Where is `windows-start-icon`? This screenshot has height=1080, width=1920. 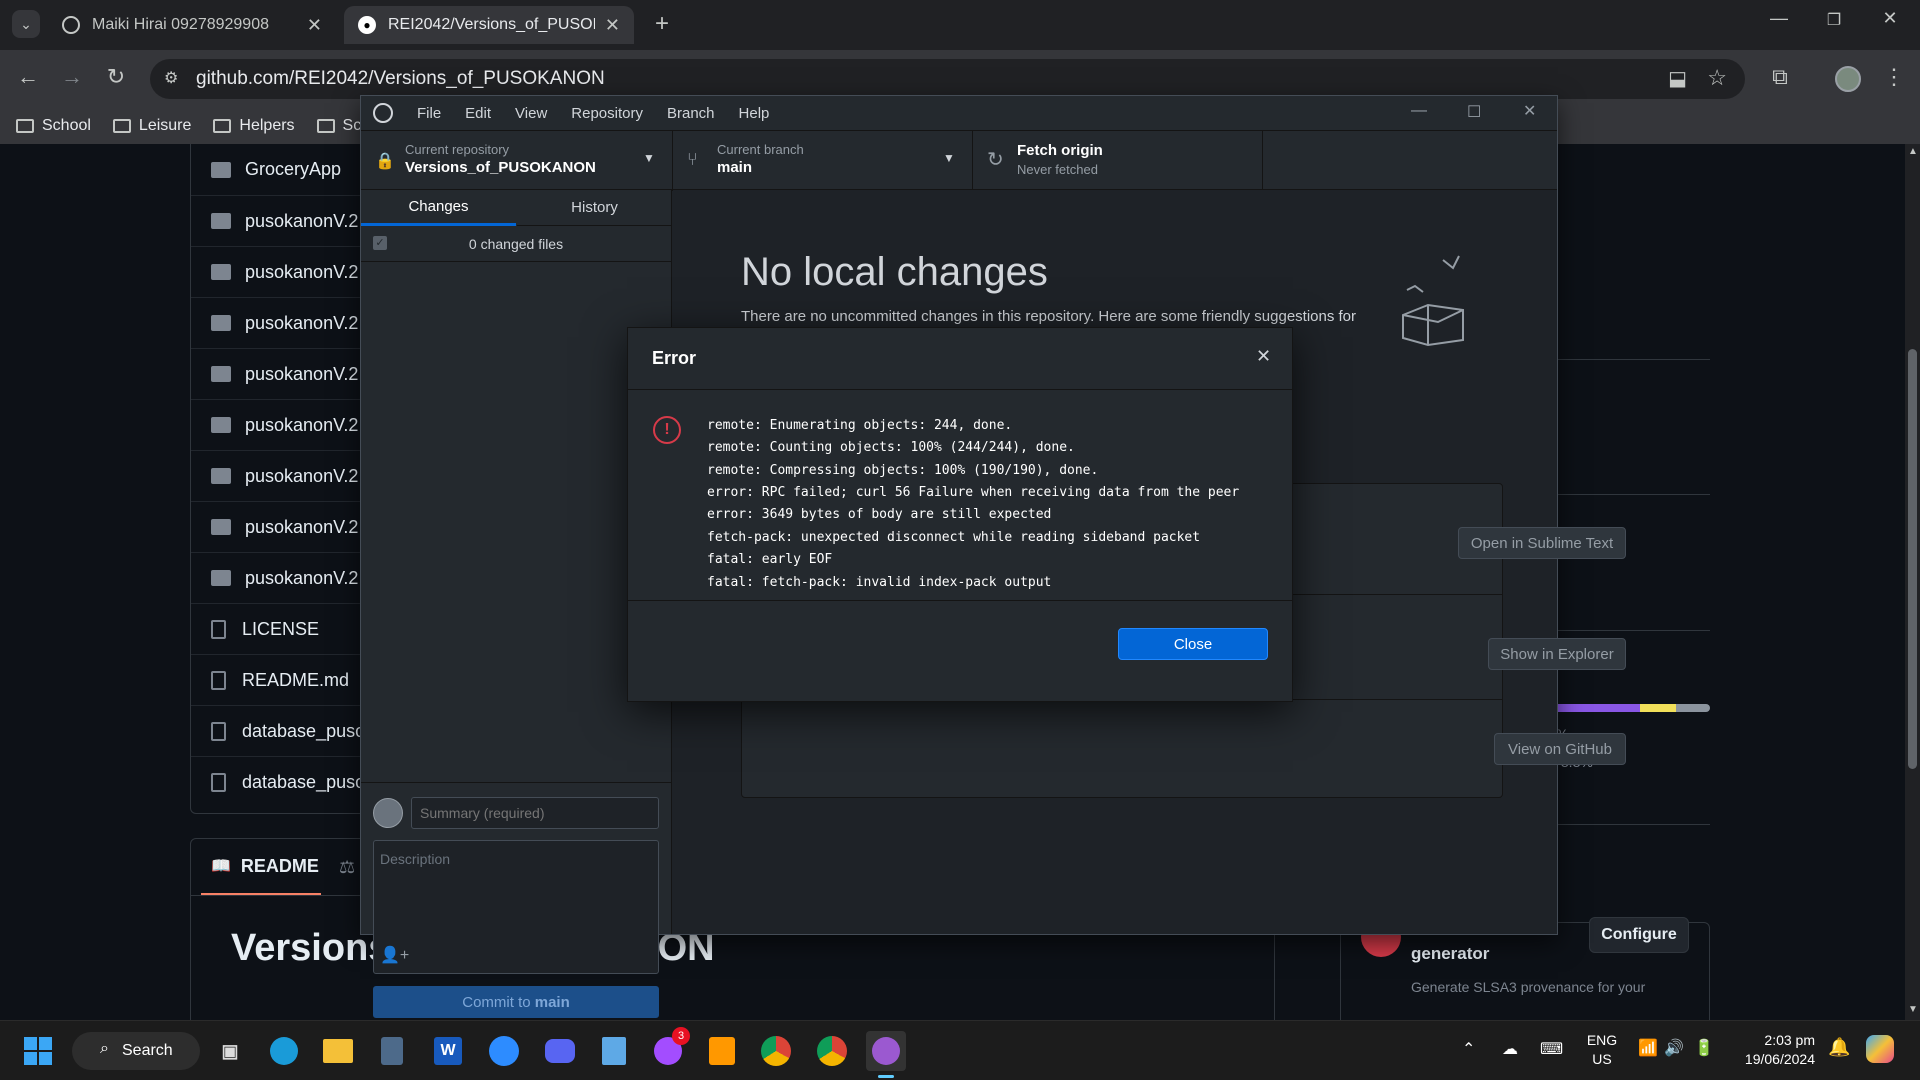 windows-start-icon is located at coordinates (38, 1051).